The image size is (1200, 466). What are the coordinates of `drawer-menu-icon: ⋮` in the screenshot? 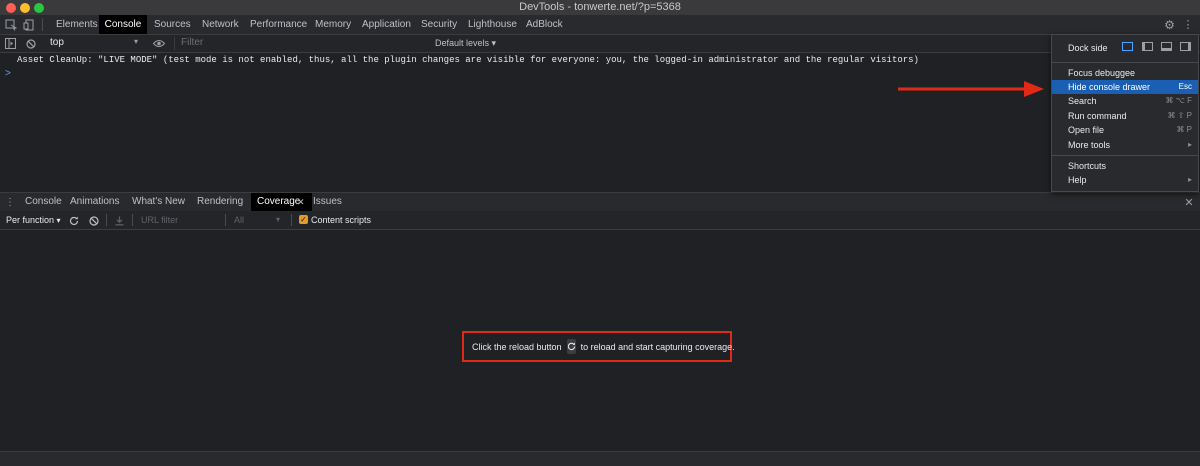 It's located at (10, 202).